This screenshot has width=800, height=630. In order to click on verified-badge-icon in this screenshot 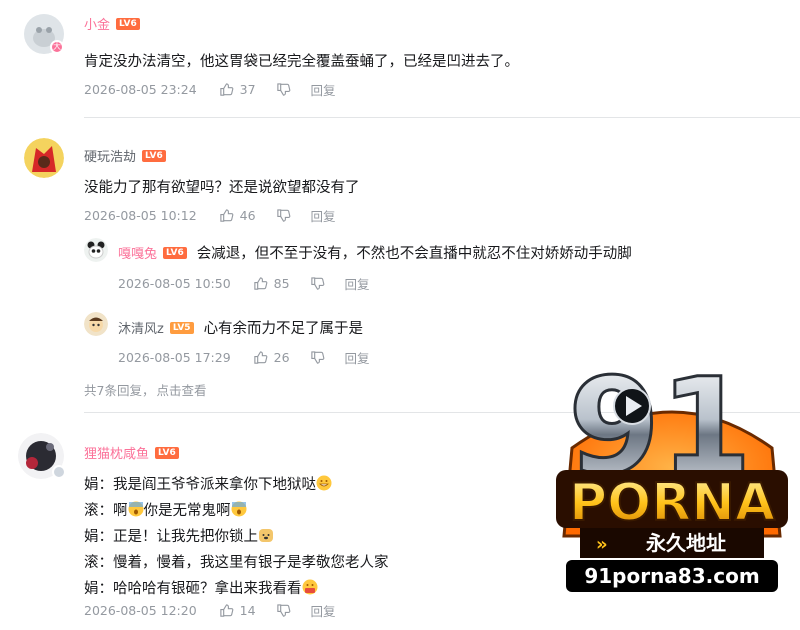, I will do `click(59, 472)`.